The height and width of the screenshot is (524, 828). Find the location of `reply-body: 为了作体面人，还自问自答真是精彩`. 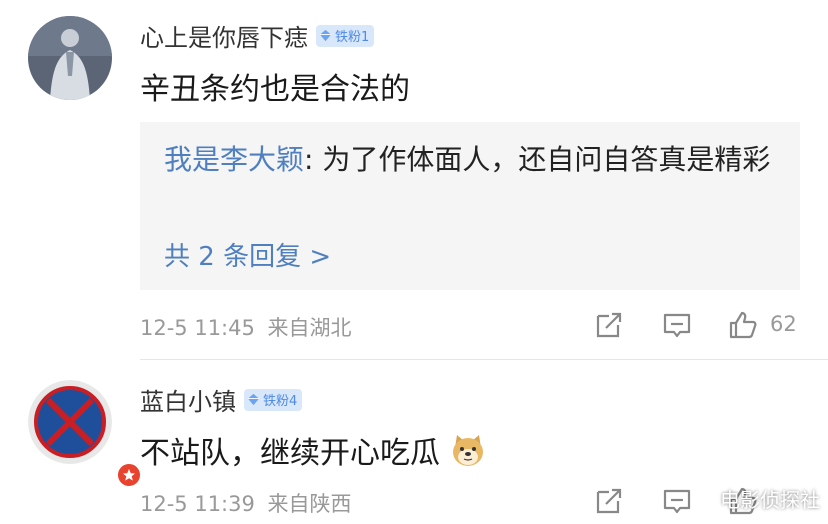

reply-body: 为了作体面人，还自问自答真是精彩 is located at coordinates (546, 159).